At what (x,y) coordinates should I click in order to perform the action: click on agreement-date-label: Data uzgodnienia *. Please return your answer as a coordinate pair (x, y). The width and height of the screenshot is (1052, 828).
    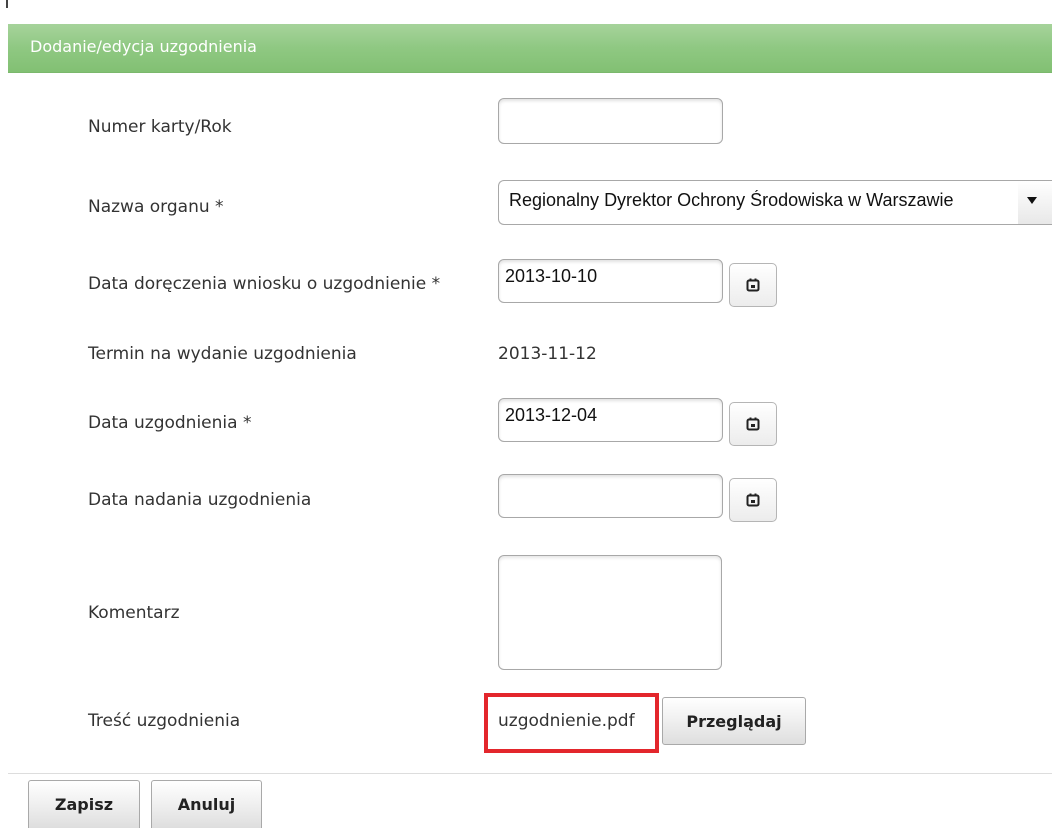
    Looking at the image, I should click on (170, 423).